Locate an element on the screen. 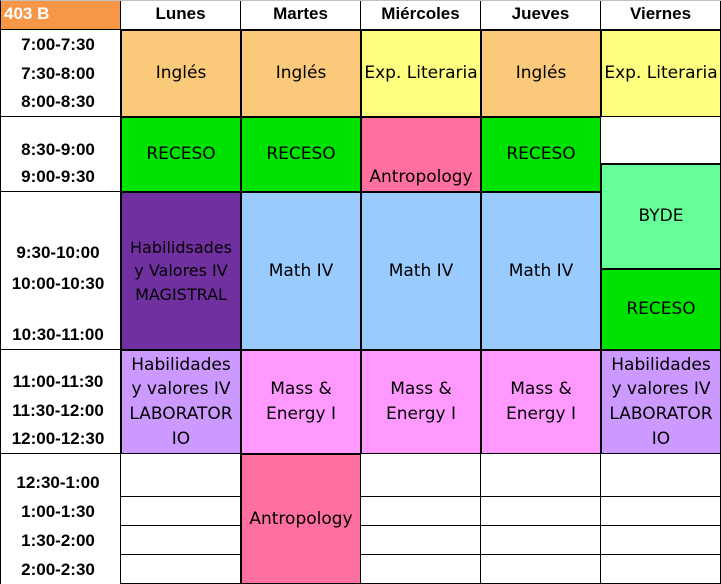 The width and height of the screenshot is (721, 584). class-block-miercoles-math-label: Math IV is located at coordinates (421, 270).